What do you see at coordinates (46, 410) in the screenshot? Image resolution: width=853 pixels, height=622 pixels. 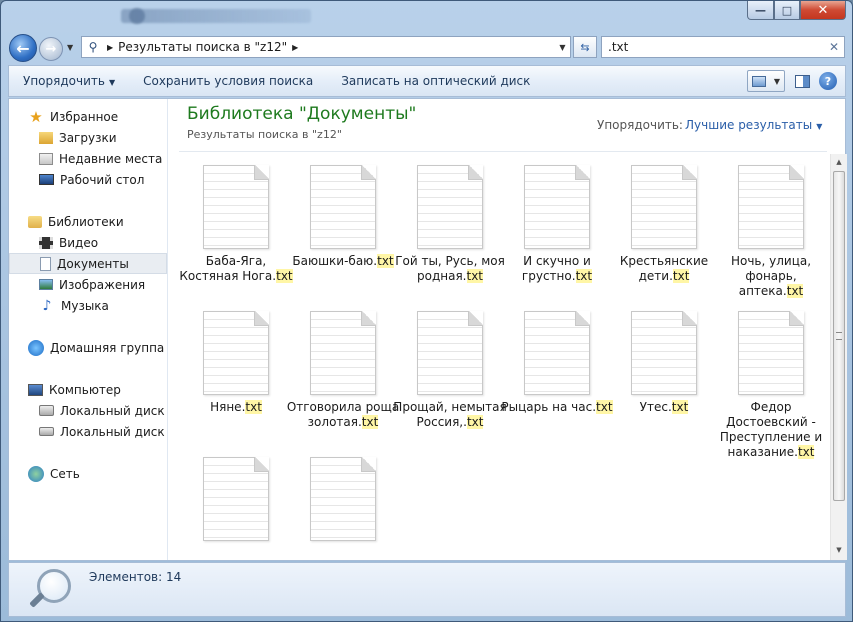 I see `system-disk-icon` at bounding box center [46, 410].